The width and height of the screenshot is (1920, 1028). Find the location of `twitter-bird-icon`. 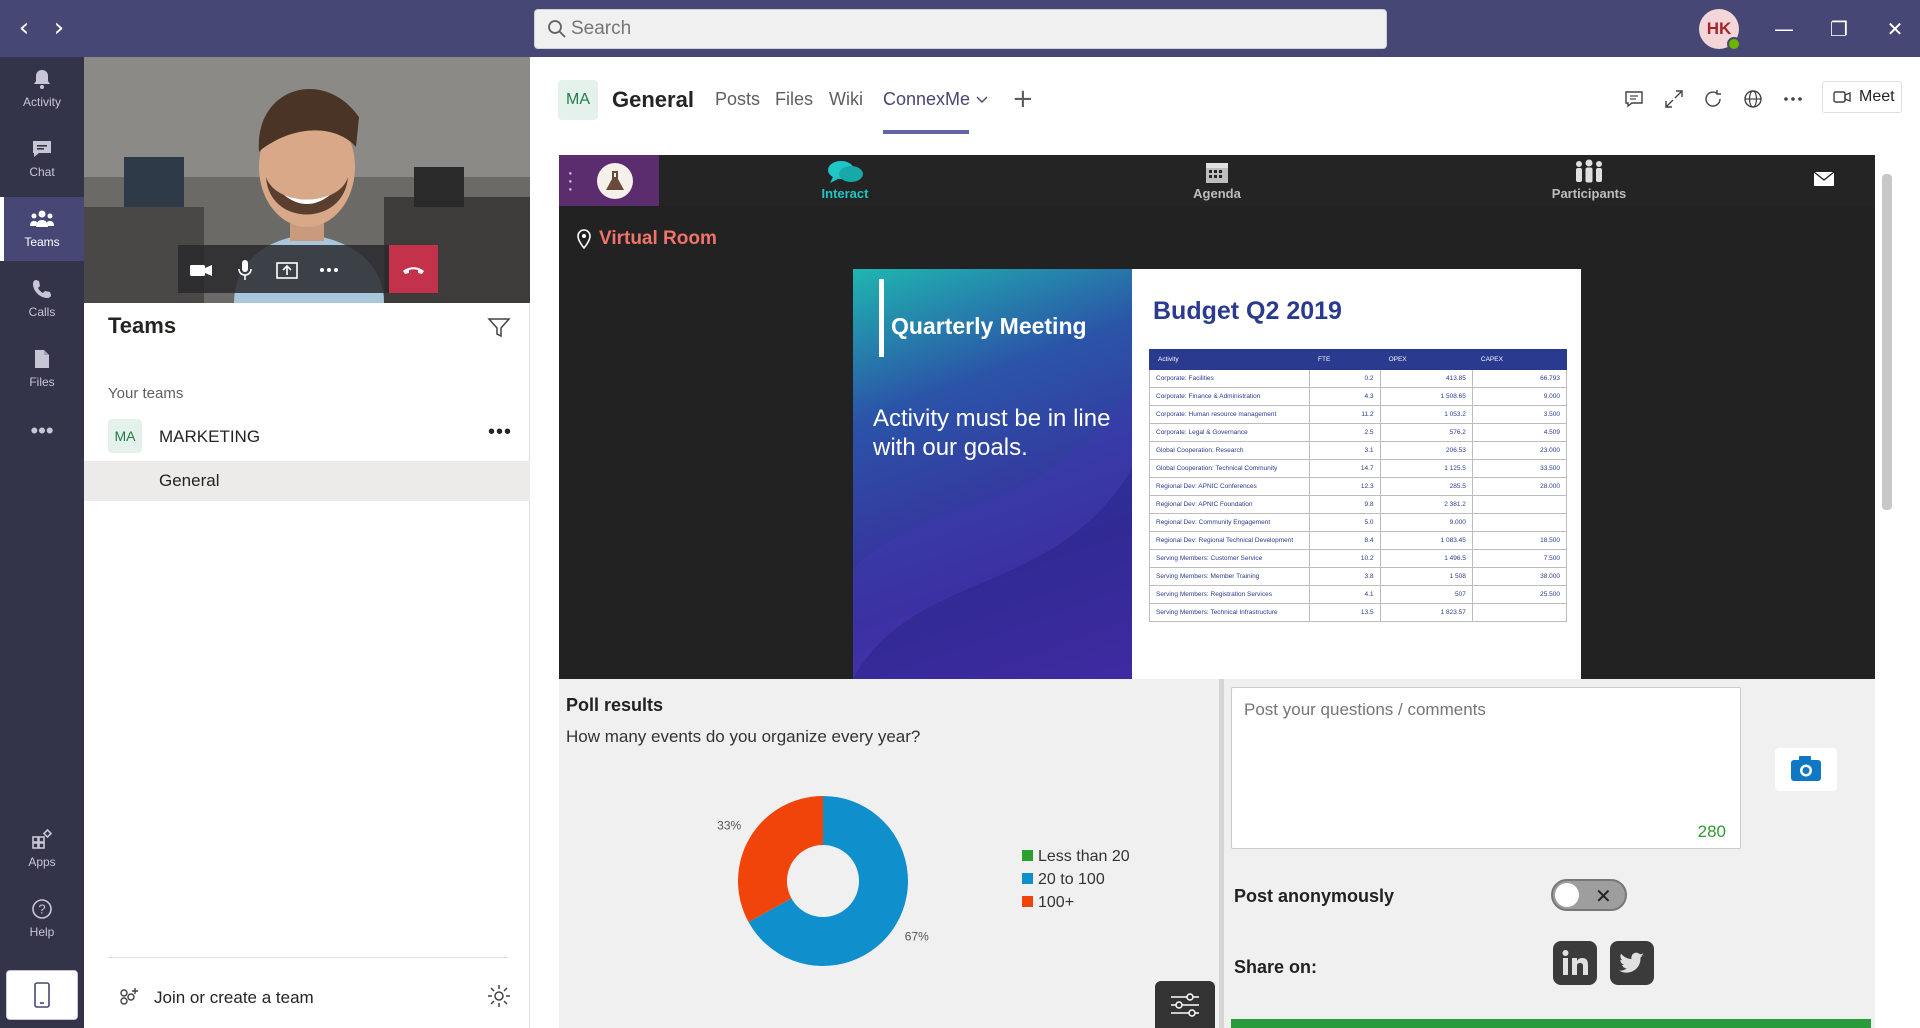

twitter-bird-icon is located at coordinates (1631, 962).